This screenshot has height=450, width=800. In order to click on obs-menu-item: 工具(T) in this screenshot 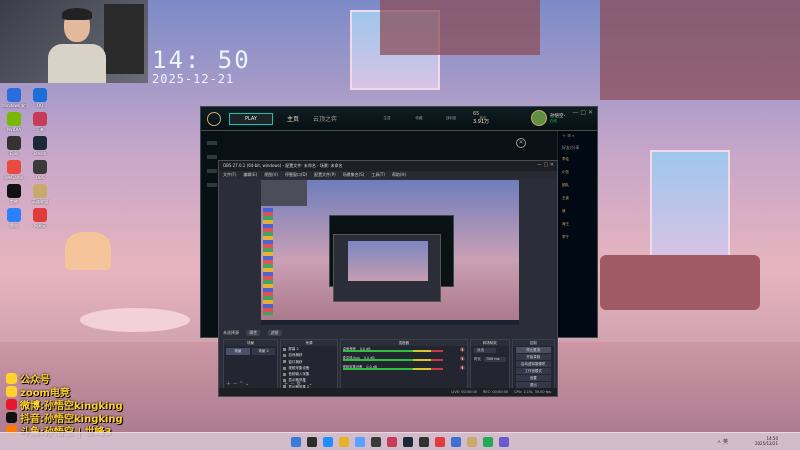, I will do `click(378, 175)`.